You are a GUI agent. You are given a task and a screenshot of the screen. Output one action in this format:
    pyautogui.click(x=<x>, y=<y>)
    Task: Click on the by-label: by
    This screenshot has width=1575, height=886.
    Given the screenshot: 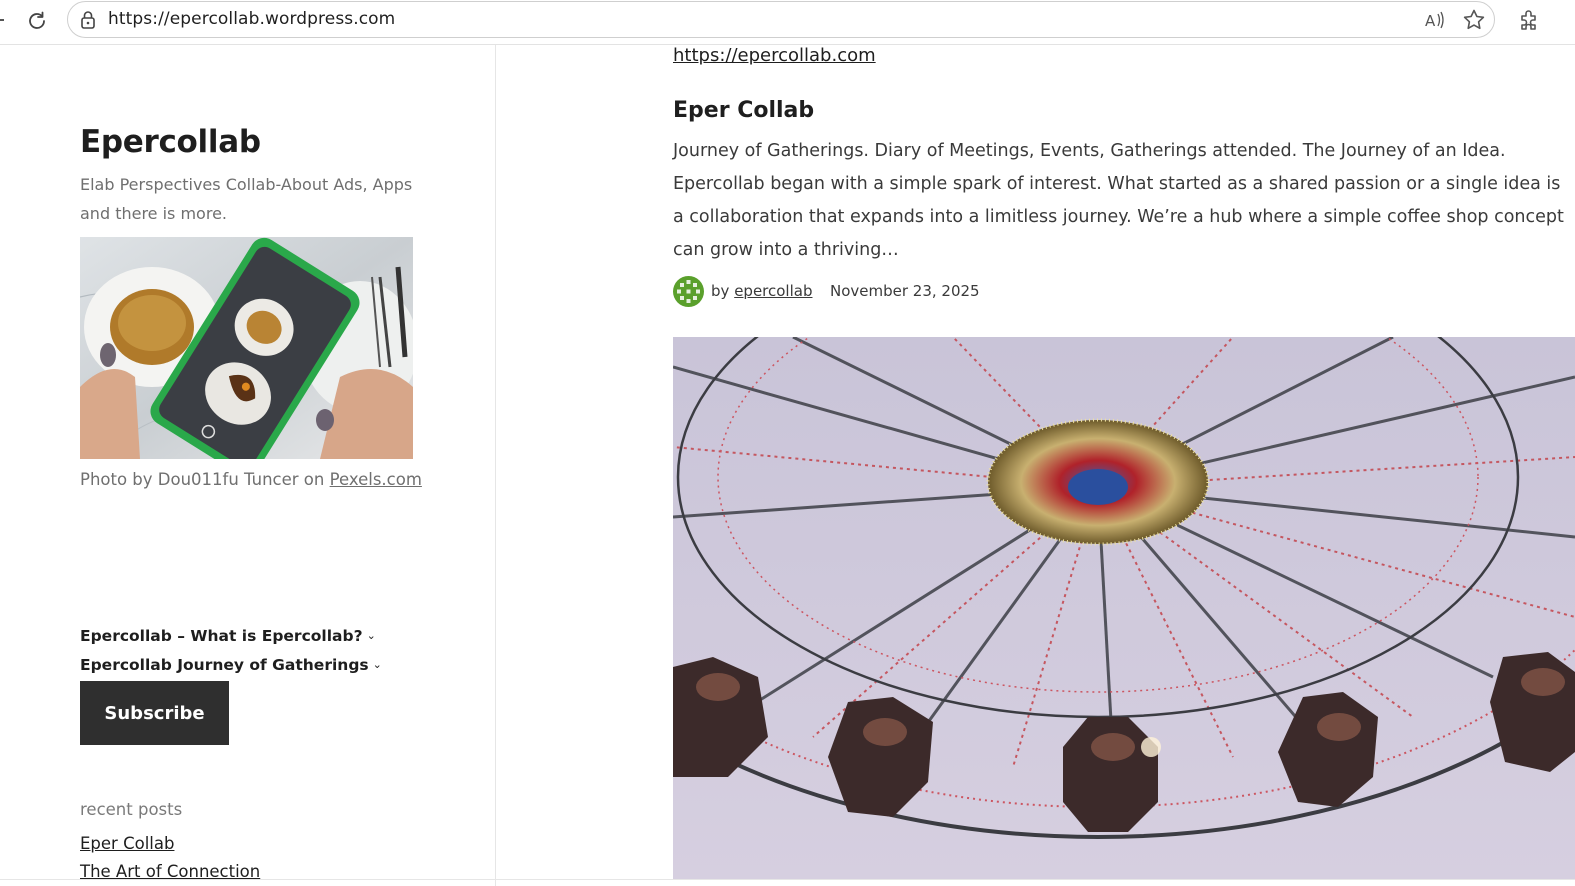 What is the action you would take?
    pyautogui.click(x=720, y=291)
    